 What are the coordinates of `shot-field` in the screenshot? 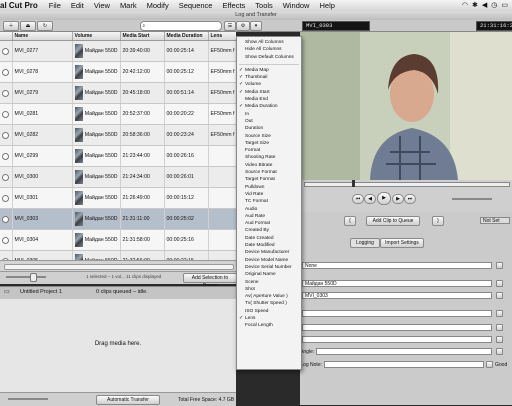 It's located at (397, 339).